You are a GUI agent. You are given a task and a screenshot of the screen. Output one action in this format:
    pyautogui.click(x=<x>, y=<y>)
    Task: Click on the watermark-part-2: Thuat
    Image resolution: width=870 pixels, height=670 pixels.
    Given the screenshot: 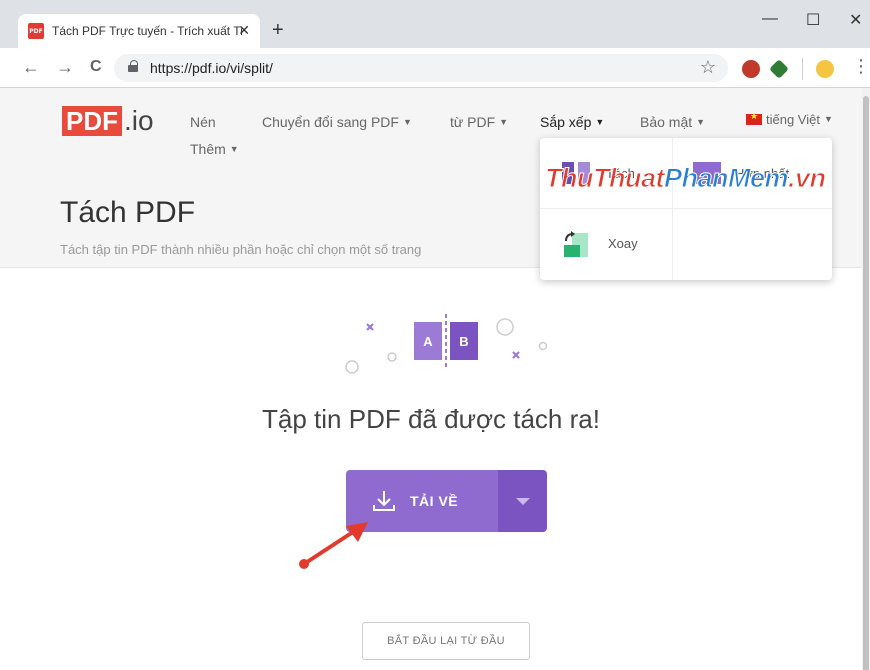 What is the action you would take?
    pyautogui.click(x=628, y=178)
    